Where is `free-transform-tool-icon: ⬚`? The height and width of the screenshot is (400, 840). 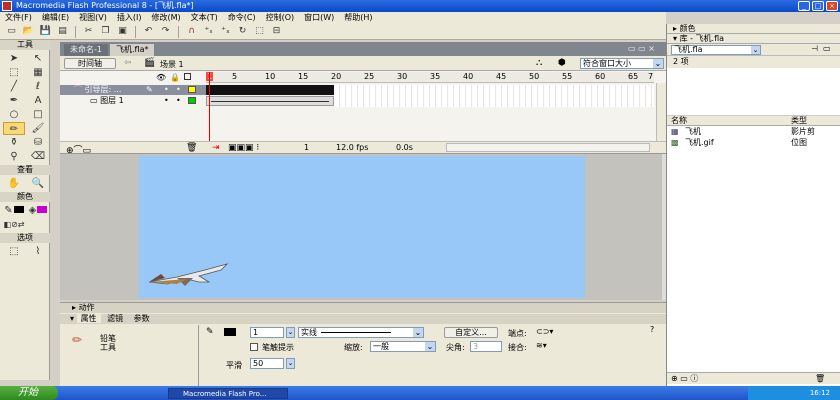 free-transform-tool-icon: ⬚ is located at coordinates (14, 72).